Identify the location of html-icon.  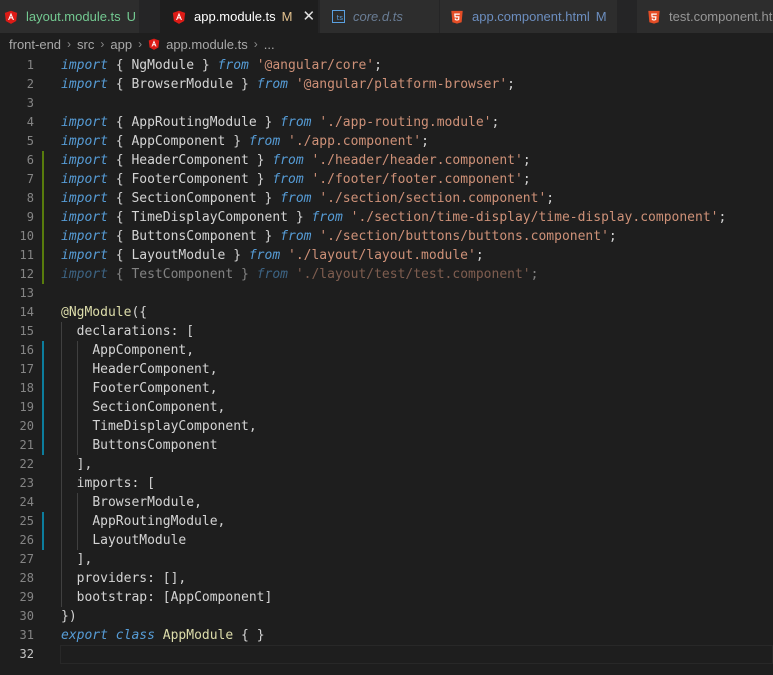
(457, 17).